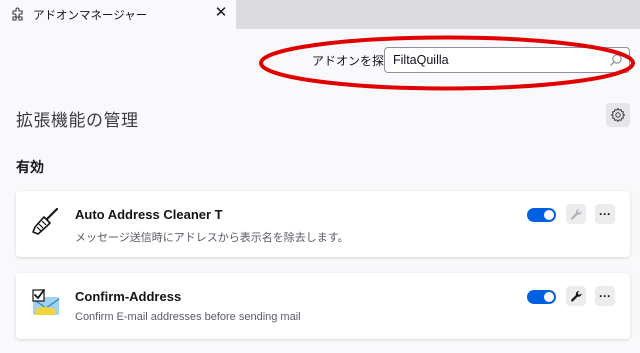 The image size is (640, 353). I want to click on tools-gear-button, so click(618, 115).